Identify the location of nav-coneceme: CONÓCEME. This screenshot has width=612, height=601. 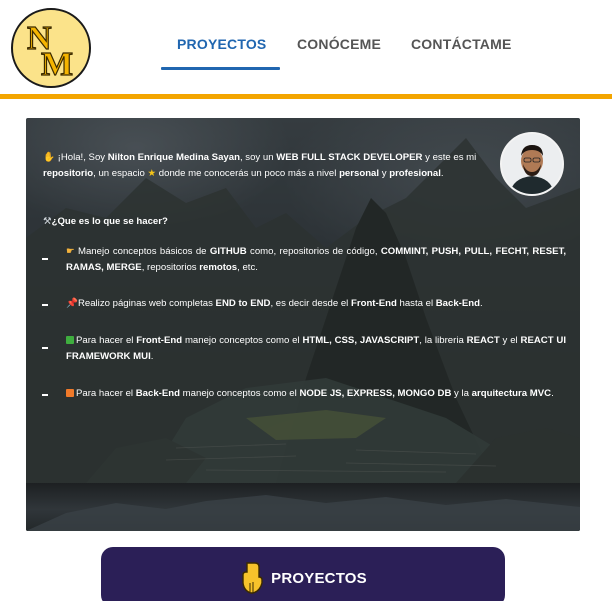
(339, 53).